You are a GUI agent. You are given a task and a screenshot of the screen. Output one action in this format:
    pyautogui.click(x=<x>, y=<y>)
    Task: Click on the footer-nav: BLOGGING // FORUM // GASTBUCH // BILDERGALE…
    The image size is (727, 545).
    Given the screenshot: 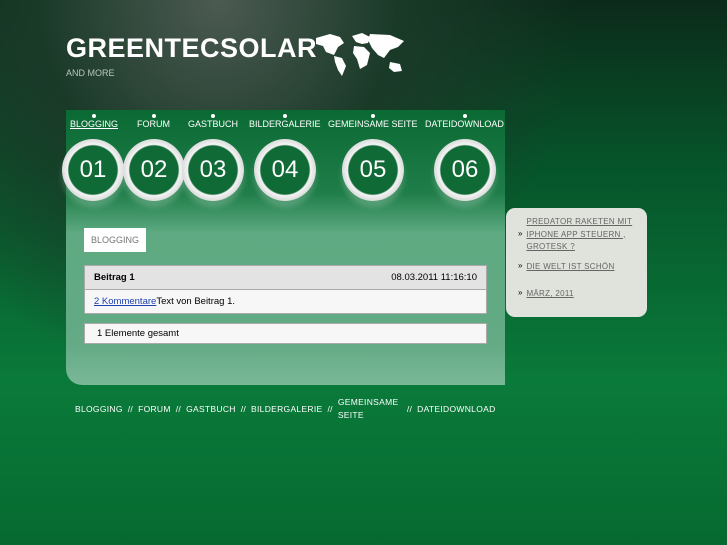 What is the action you would take?
    pyautogui.click(x=285, y=409)
    